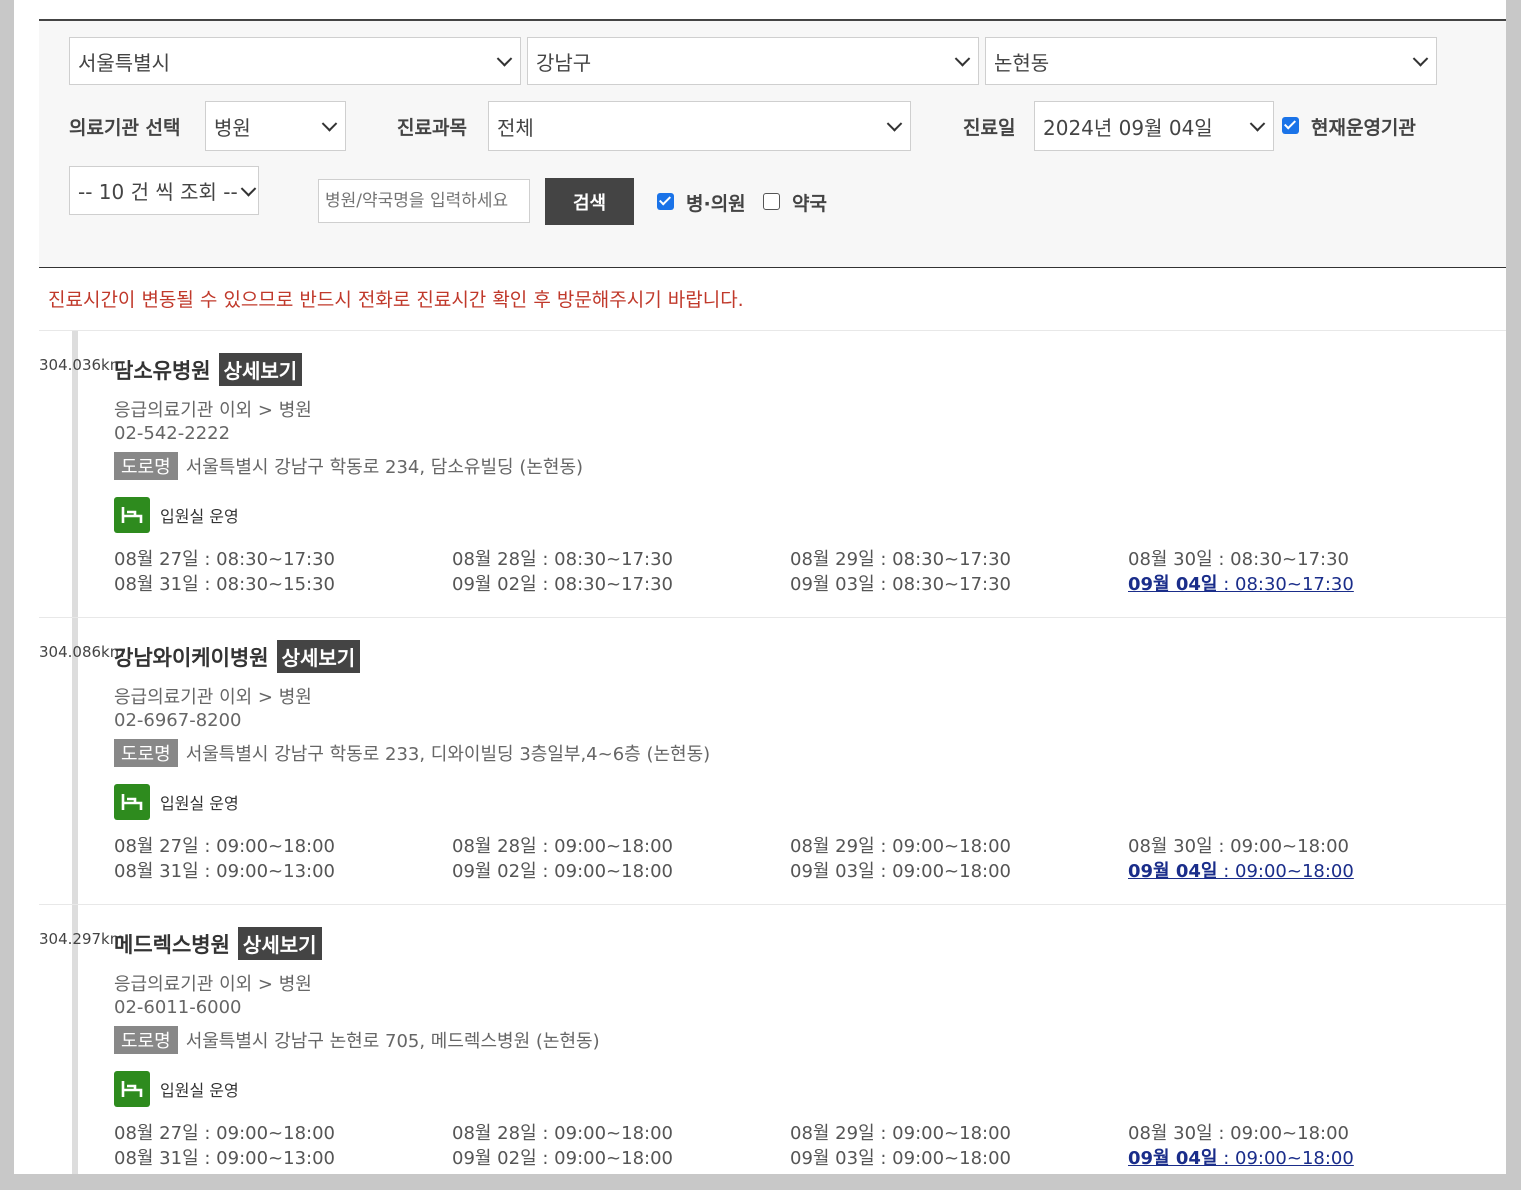 The width and height of the screenshot is (1521, 1190). I want to click on hospital-name: 메드렉스병원, so click(172, 944).